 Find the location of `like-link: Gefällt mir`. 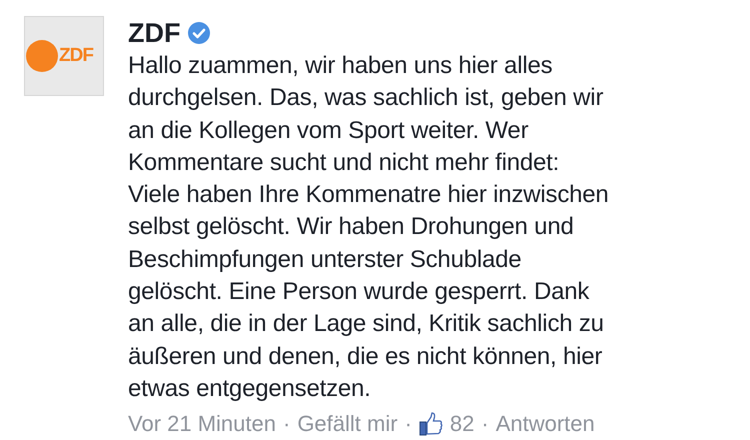

like-link: Gefällt mir is located at coordinates (347, 424).